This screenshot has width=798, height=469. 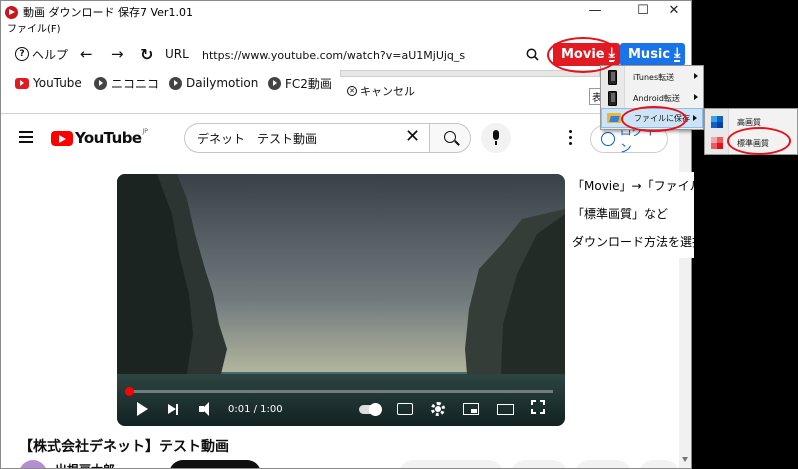 I want to click on subtitles-icon, so click(x=405, y=409).